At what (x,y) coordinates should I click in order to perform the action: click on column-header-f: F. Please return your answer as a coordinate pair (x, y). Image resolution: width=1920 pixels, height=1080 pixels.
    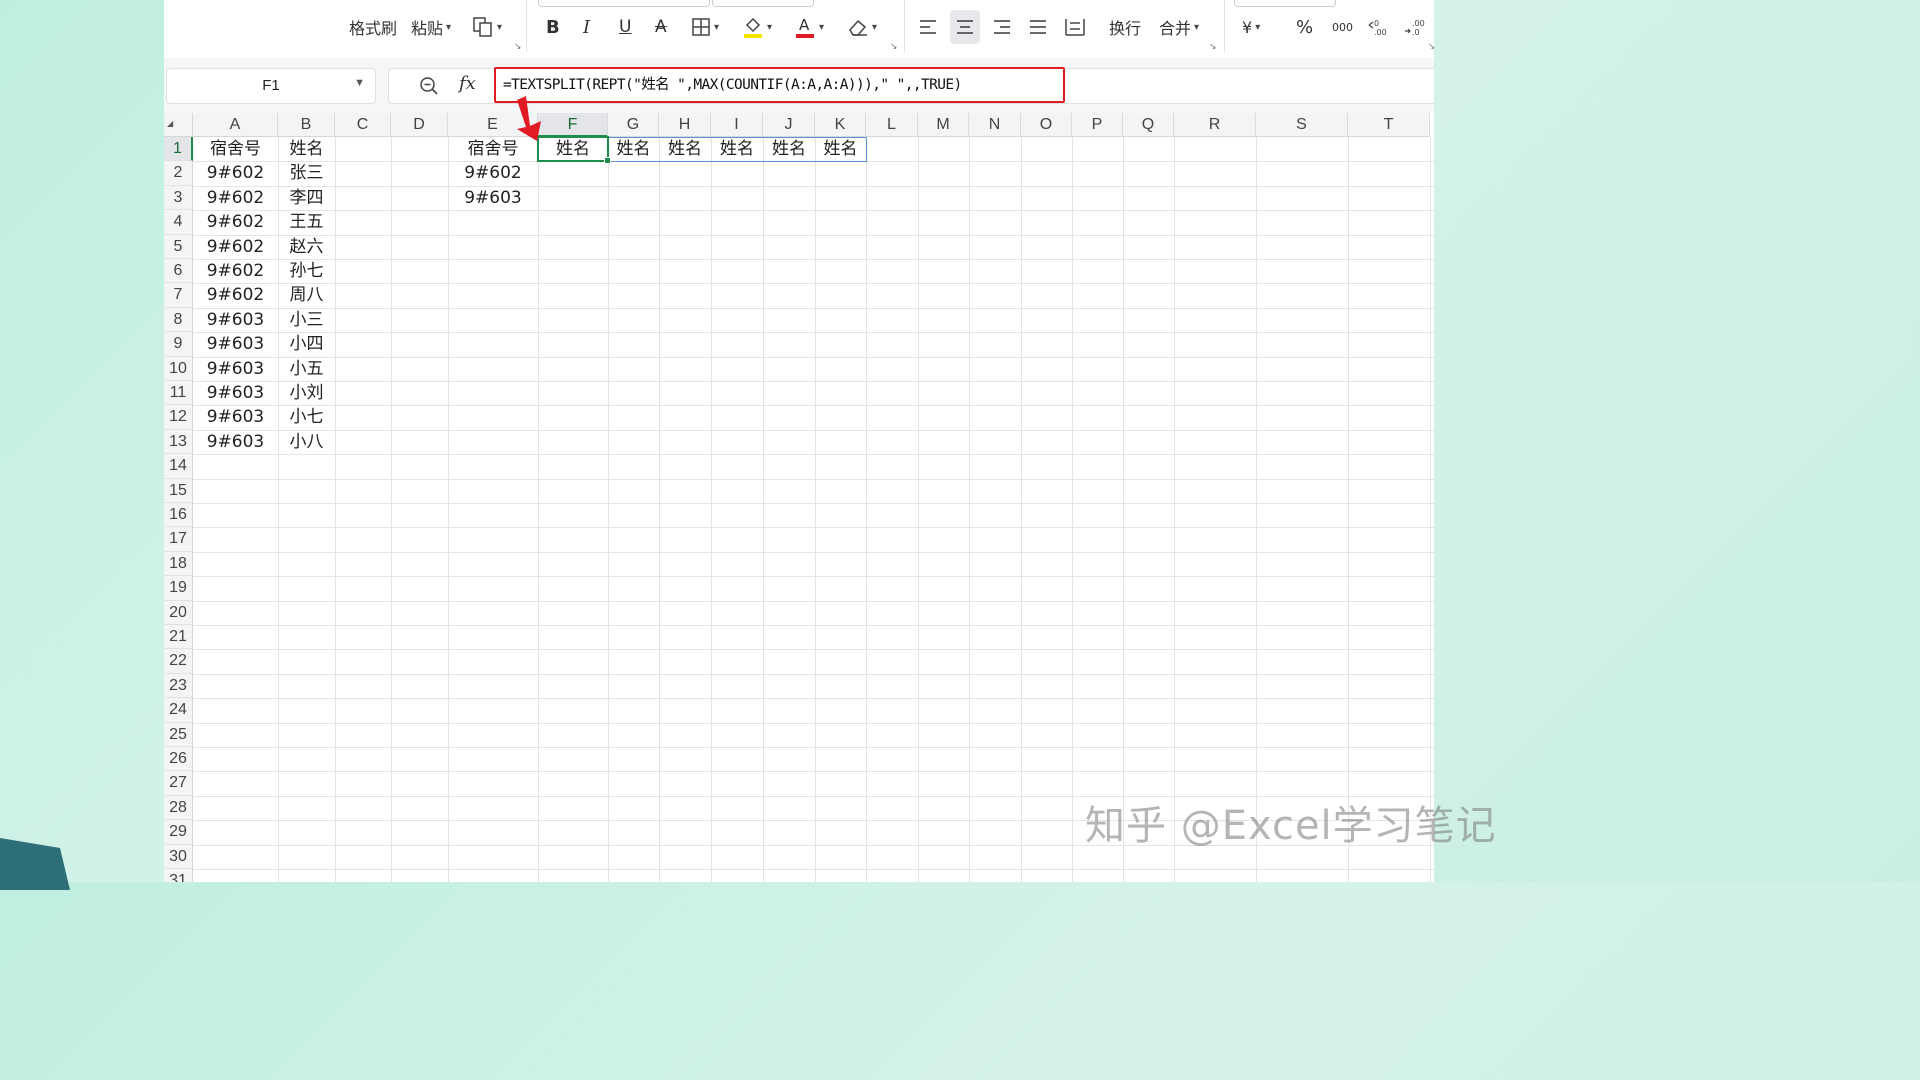
    Looking at the image, I should click on (573, 125).